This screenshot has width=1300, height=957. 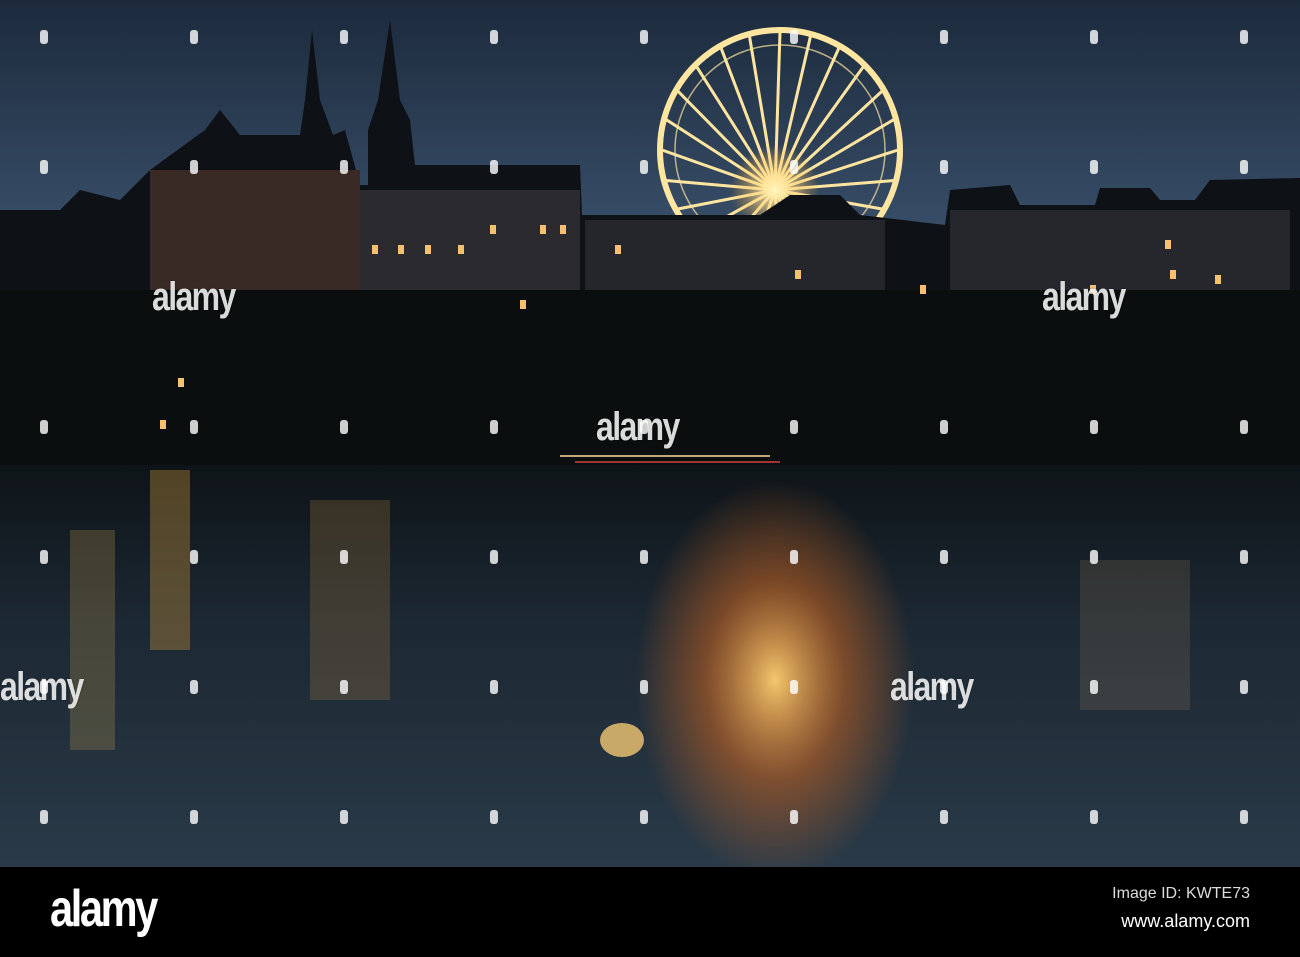 I want to click on footer-bar: alamy Image ID: KWTE73 www.alamy.com, so click(x=650, y=912).